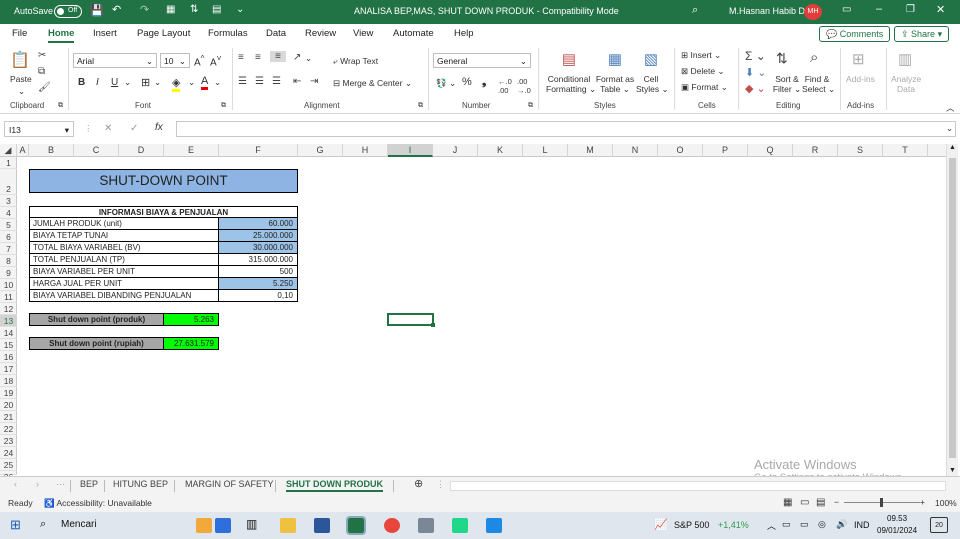  What do you see at coordinates (251, 524) in the screenshot?
I see `task-view-icon: ▥` at bounding box center [251, 524].